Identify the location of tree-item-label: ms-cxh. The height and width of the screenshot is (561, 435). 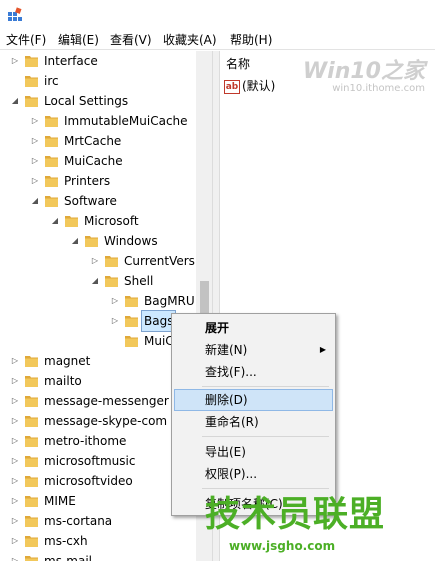
(66, 541).